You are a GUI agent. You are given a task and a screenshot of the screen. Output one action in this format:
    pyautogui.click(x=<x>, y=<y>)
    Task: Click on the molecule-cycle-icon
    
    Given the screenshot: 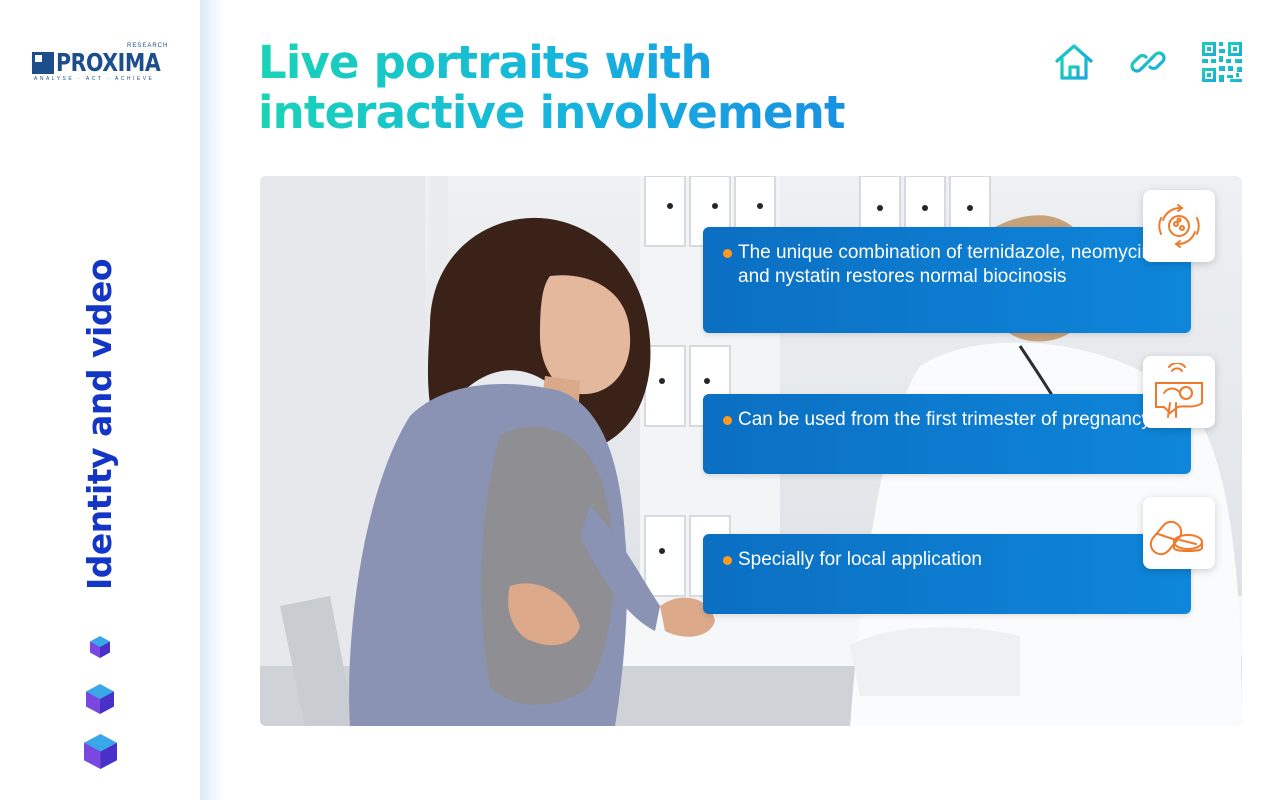 What is the action you would take?
    pyautogui.click(x=1179, y=226)
    